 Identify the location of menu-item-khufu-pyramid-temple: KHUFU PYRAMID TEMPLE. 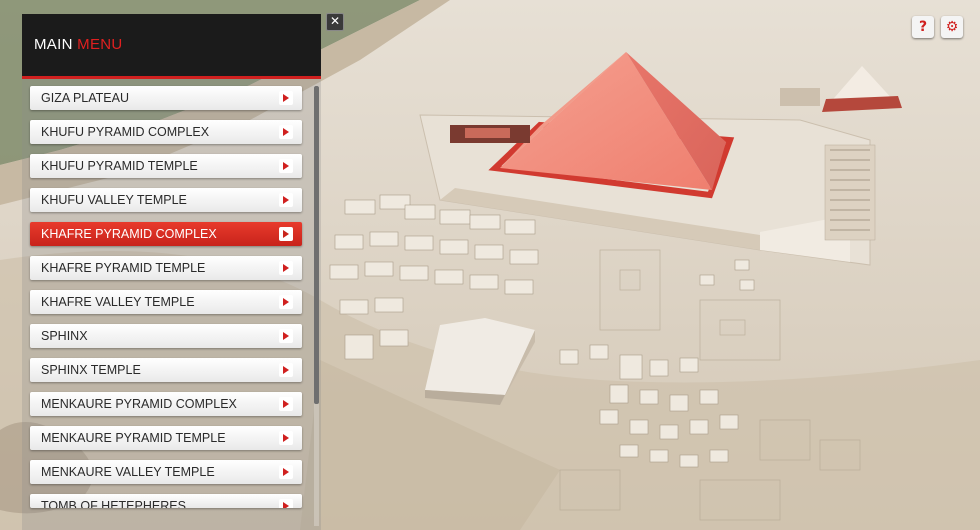
(166, 166).